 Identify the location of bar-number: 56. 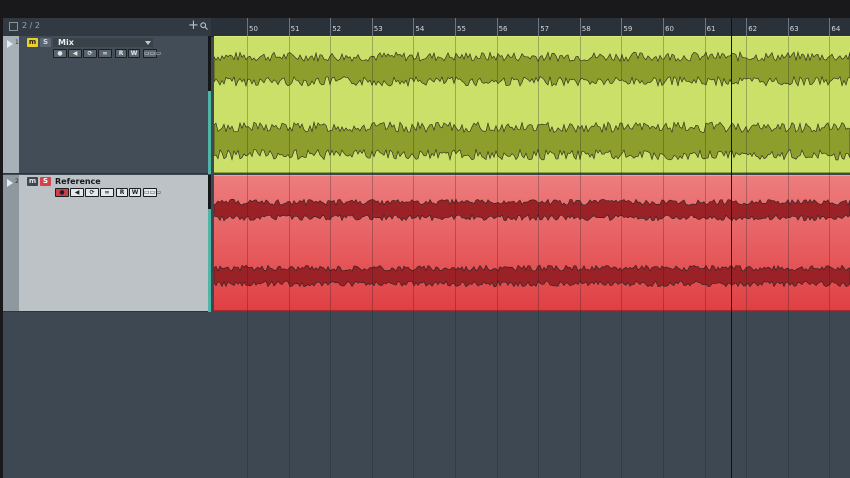
(503, 29).